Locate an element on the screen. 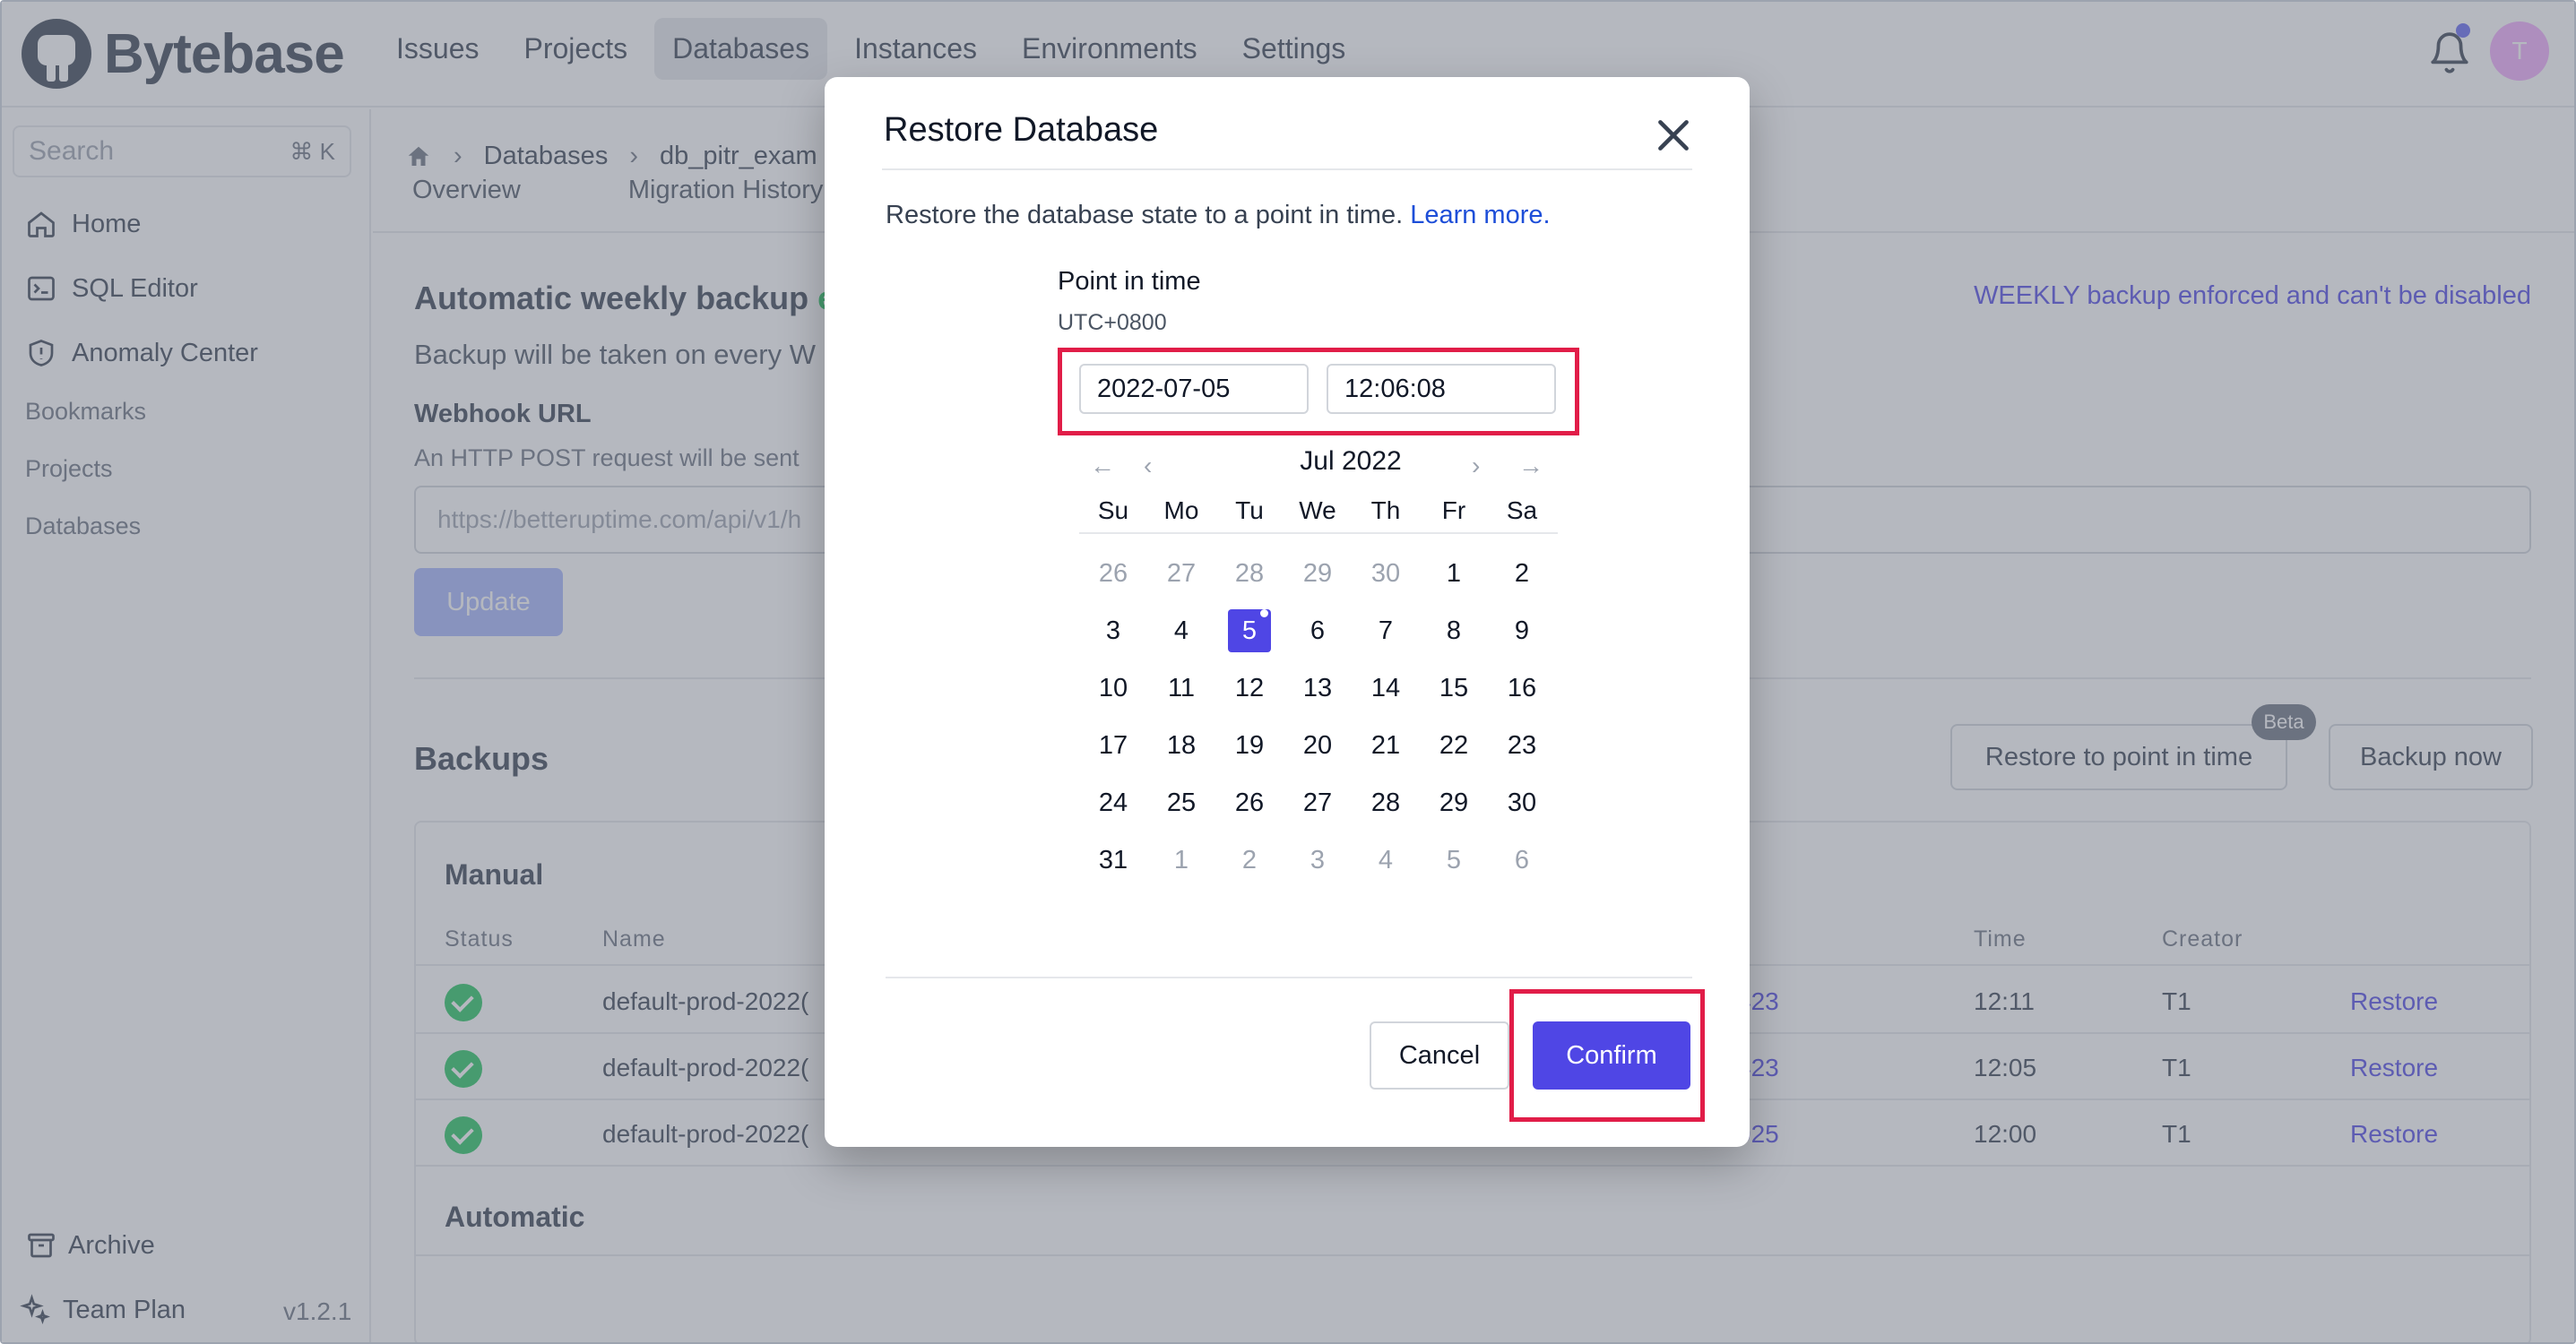 This screenshot has width=2576, height=1344. dialog-header-divider is located at coordinates (1287, 169).